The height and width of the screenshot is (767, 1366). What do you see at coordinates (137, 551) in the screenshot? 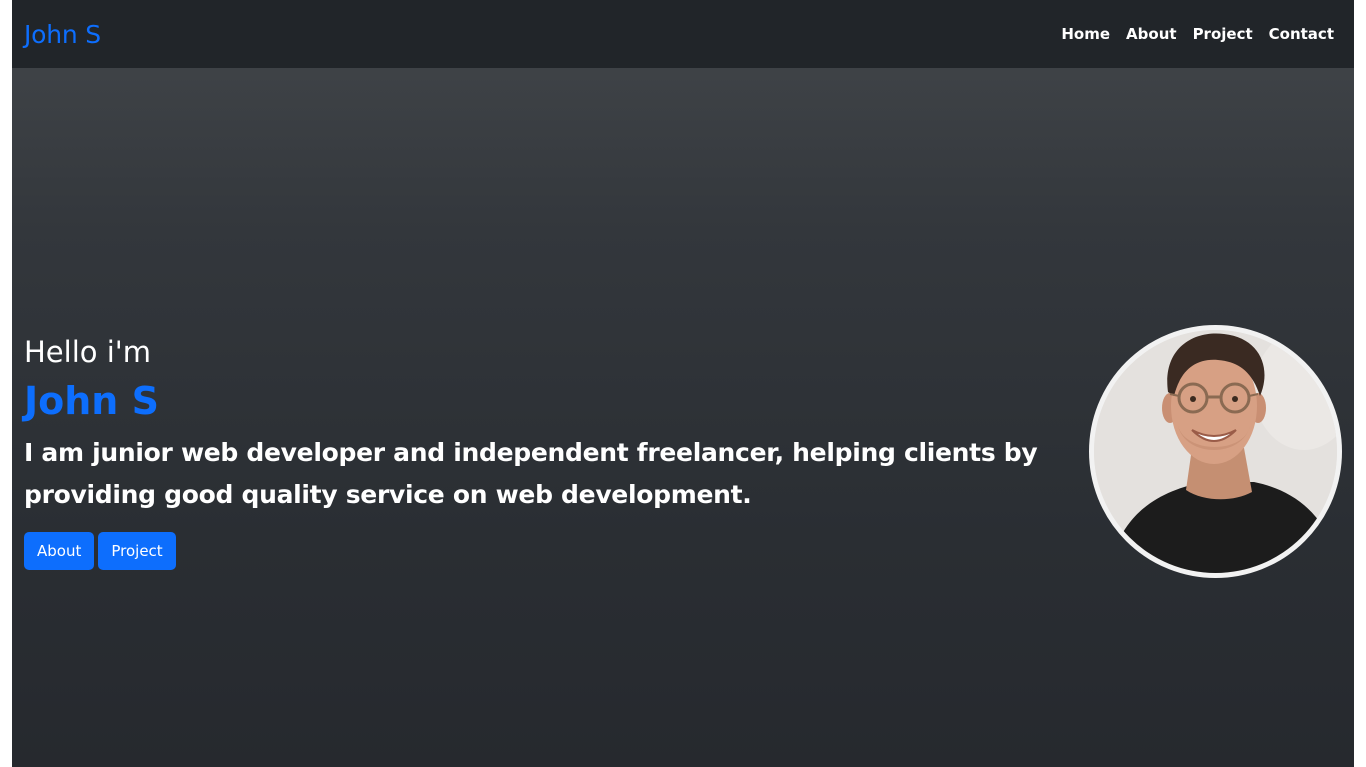
I see `project-button: Project` at bounding box center [137, 551].